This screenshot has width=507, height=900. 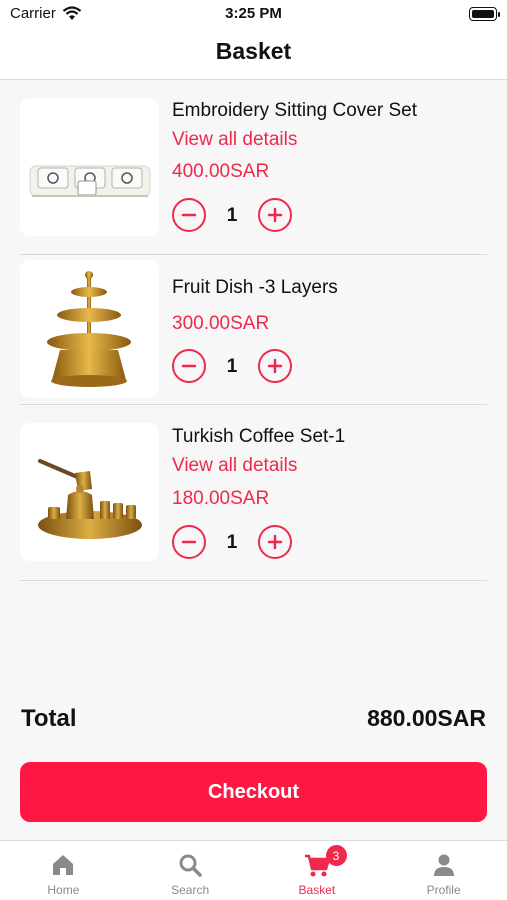 What do you see at coordinates (426, 718) in the screenshot?
I see `total-value: 880.00SAR` at bounding box center [426, 718].